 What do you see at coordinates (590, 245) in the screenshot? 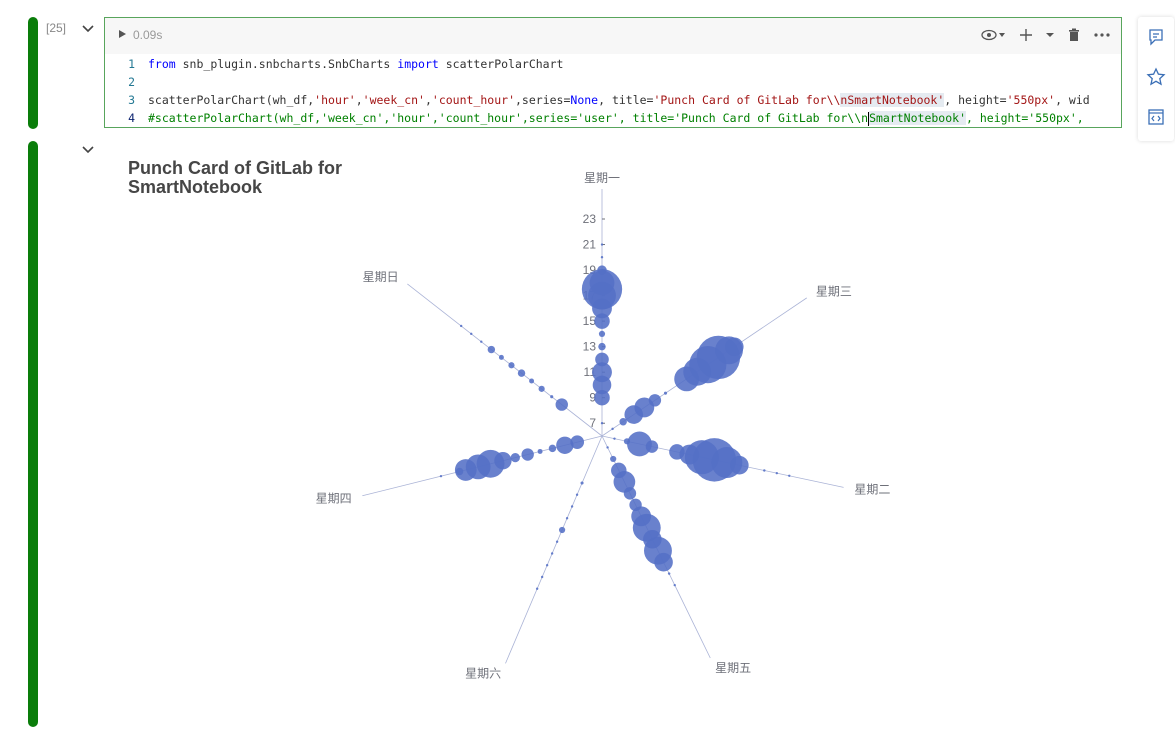
I see `radius-tick-label: 21` at bounding box center [590, 245].